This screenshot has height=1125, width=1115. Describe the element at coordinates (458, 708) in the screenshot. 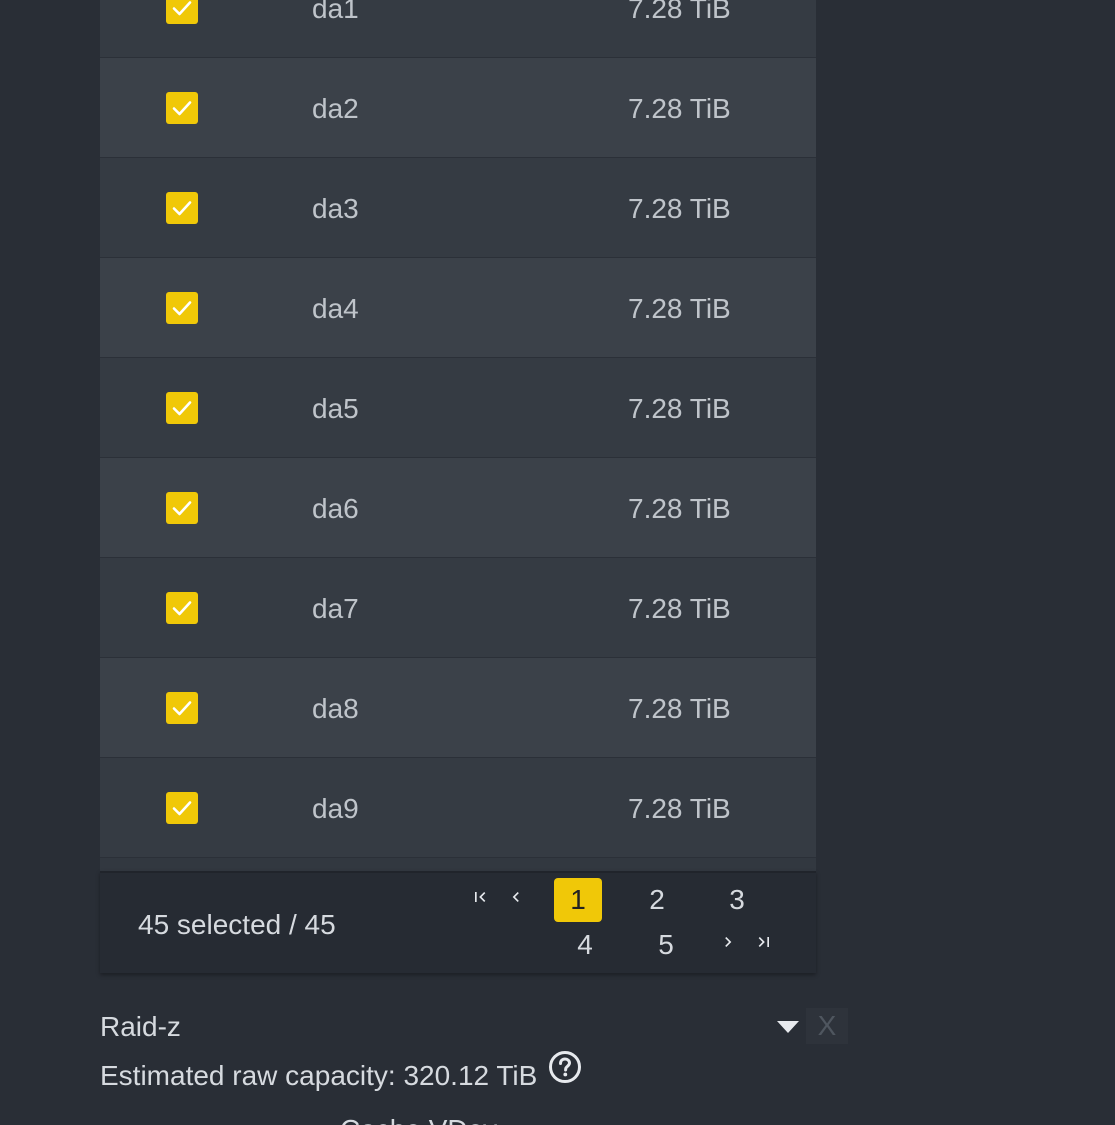

I see `table-row: da8 7.28 TiB` at that location.